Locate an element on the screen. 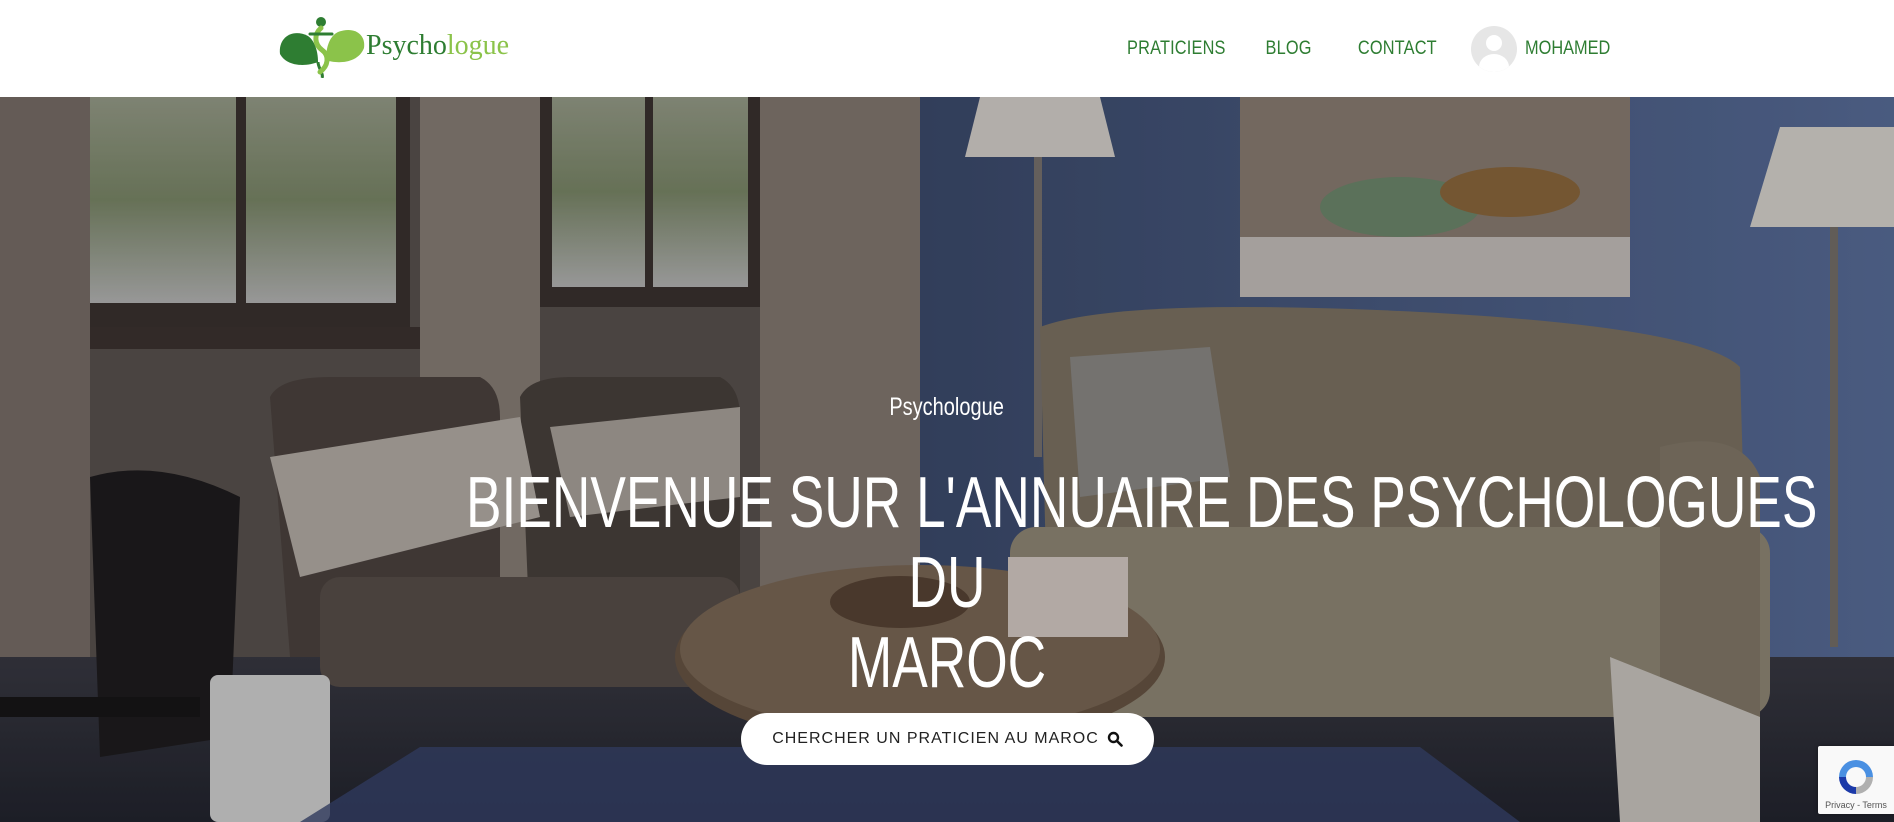  hero-title-line-2: DU is located at coordinates (947, 583).